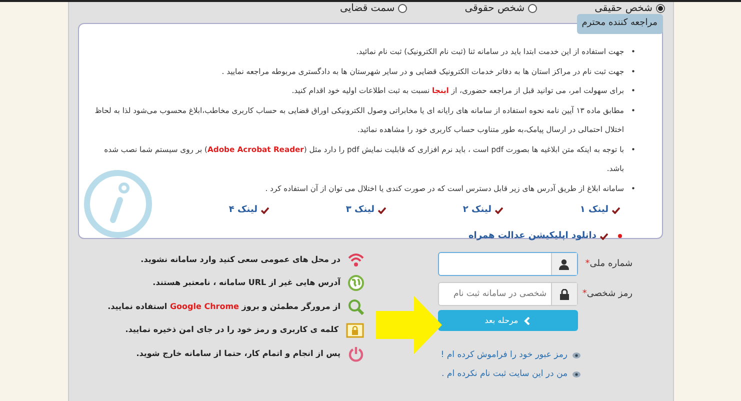 This screenshot has height=401, width=741. What do you see at coordinates (356, 354) in the screenshot?
I see `power-icon` at bounding box center [356, 354].